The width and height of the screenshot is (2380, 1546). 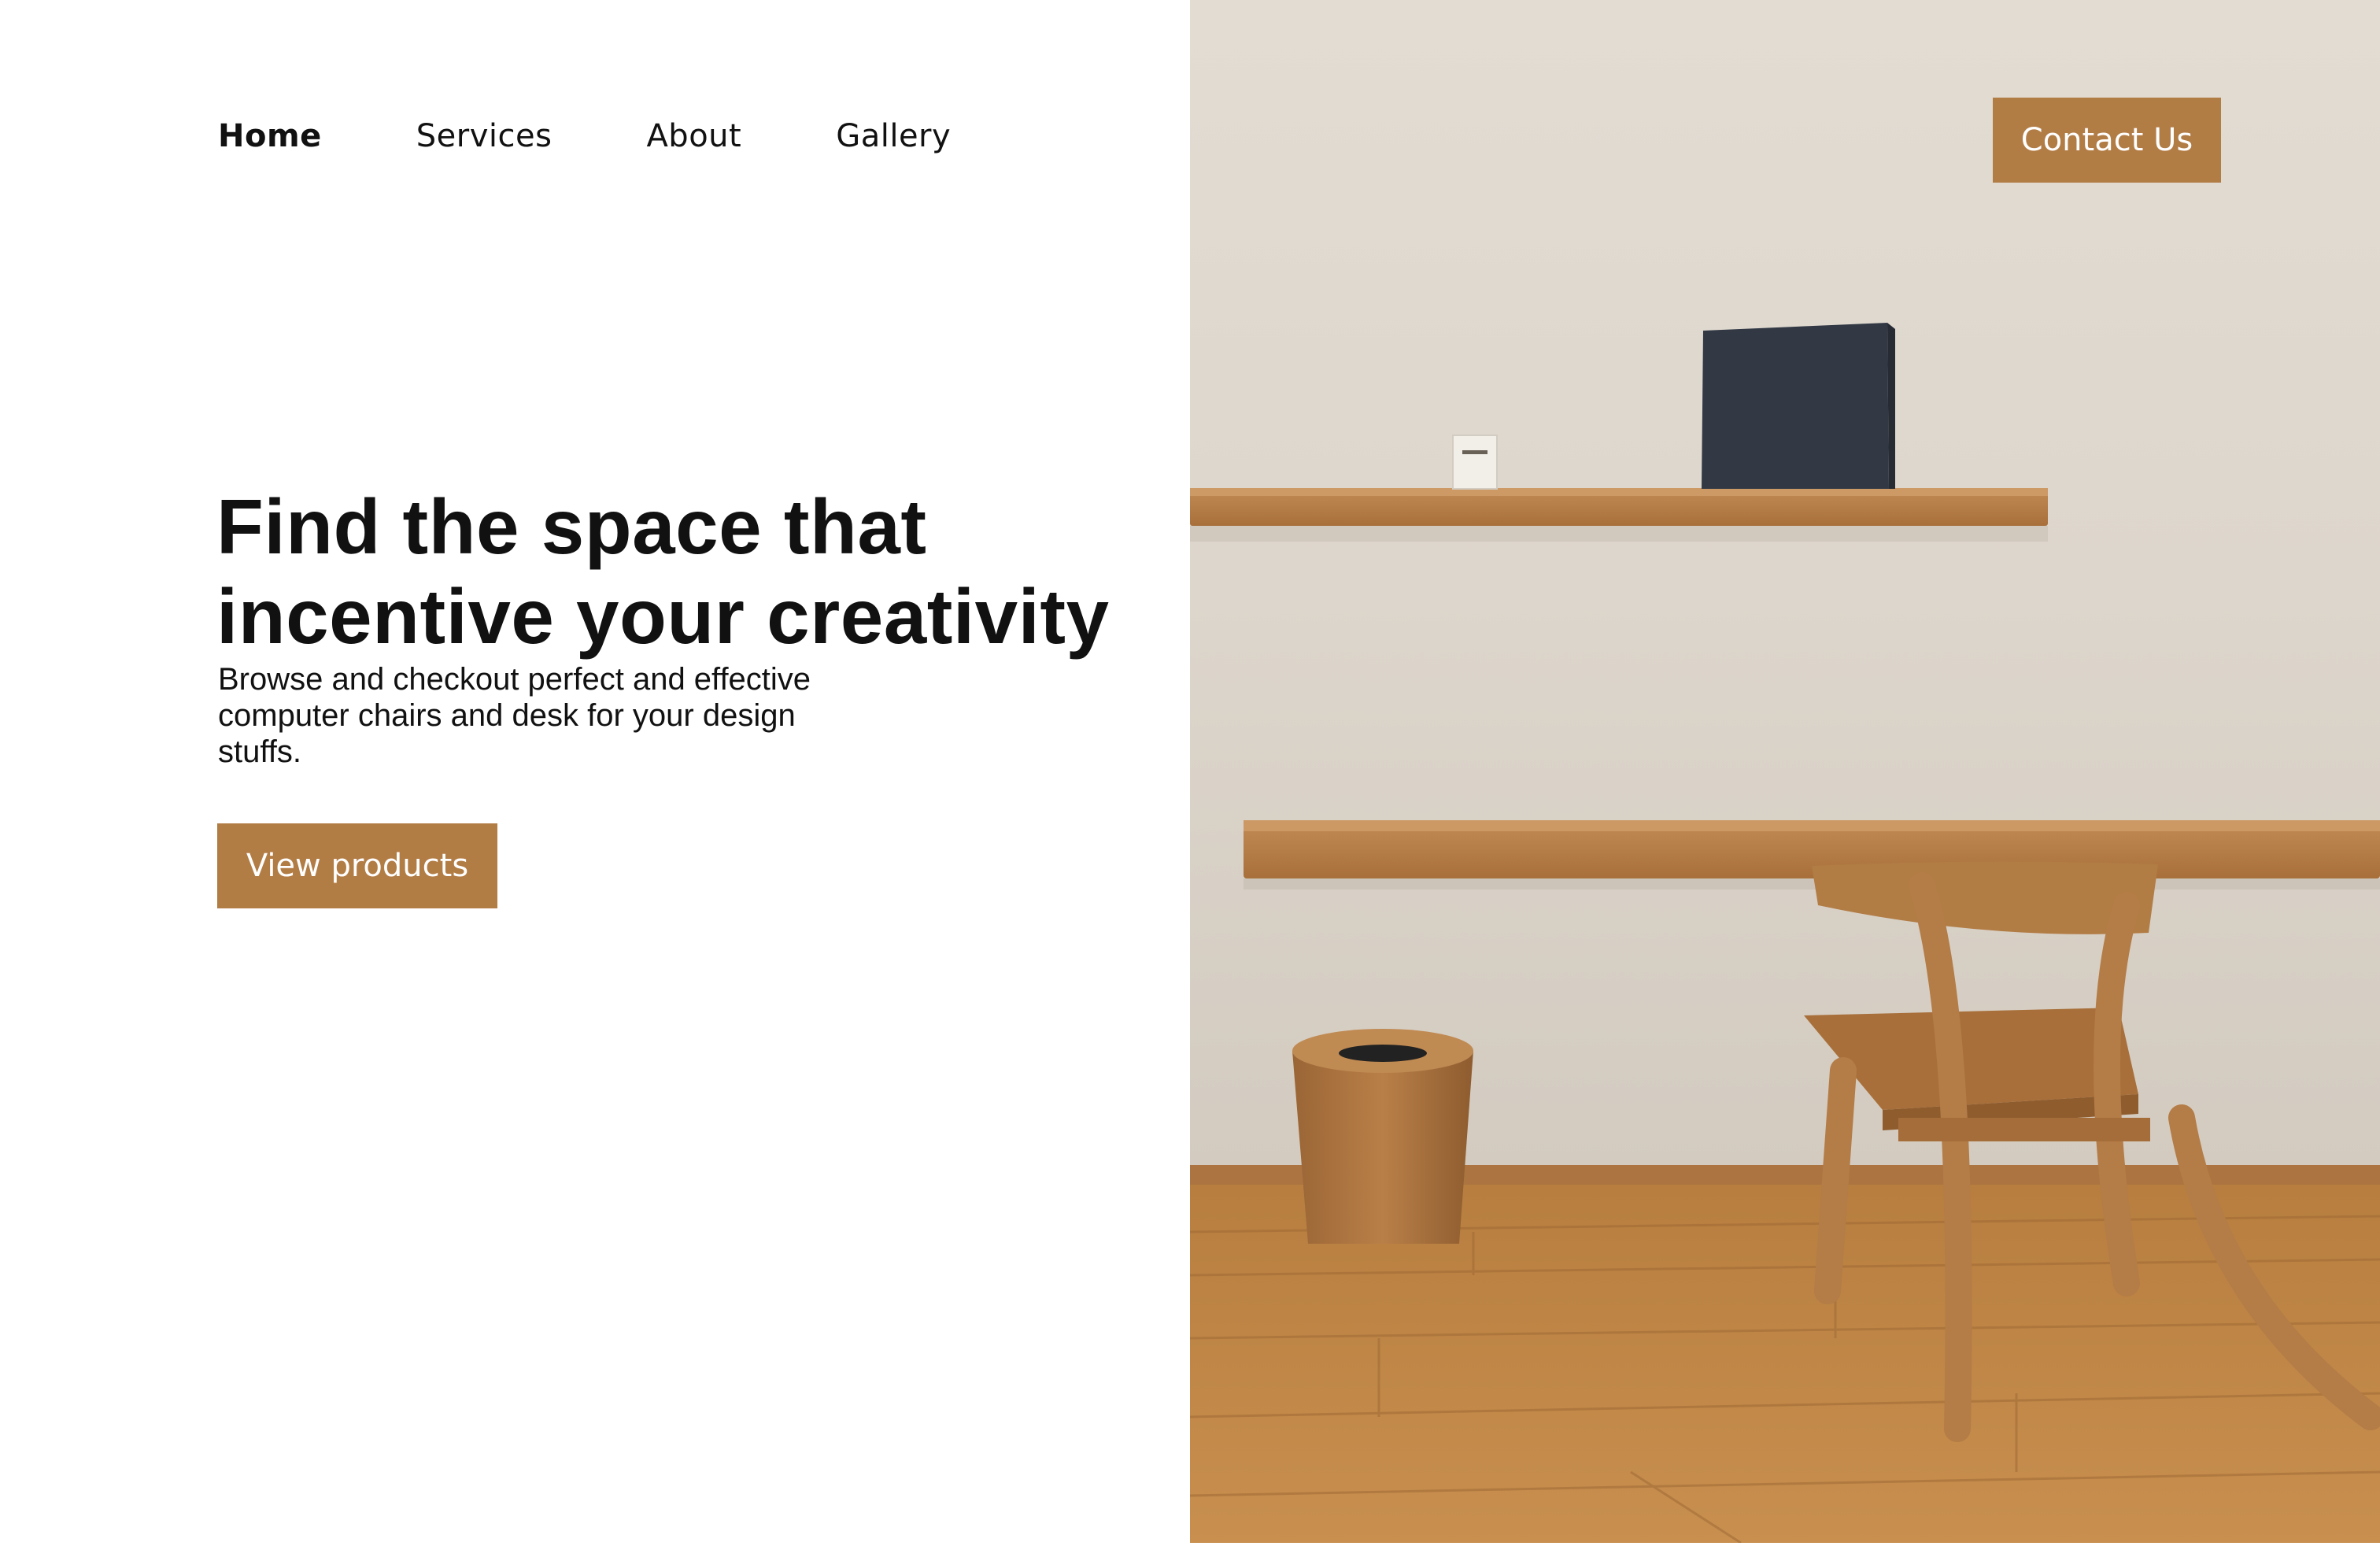 I want to click on main-nav: Home Services About Gallery, so click(x=584, y=136).